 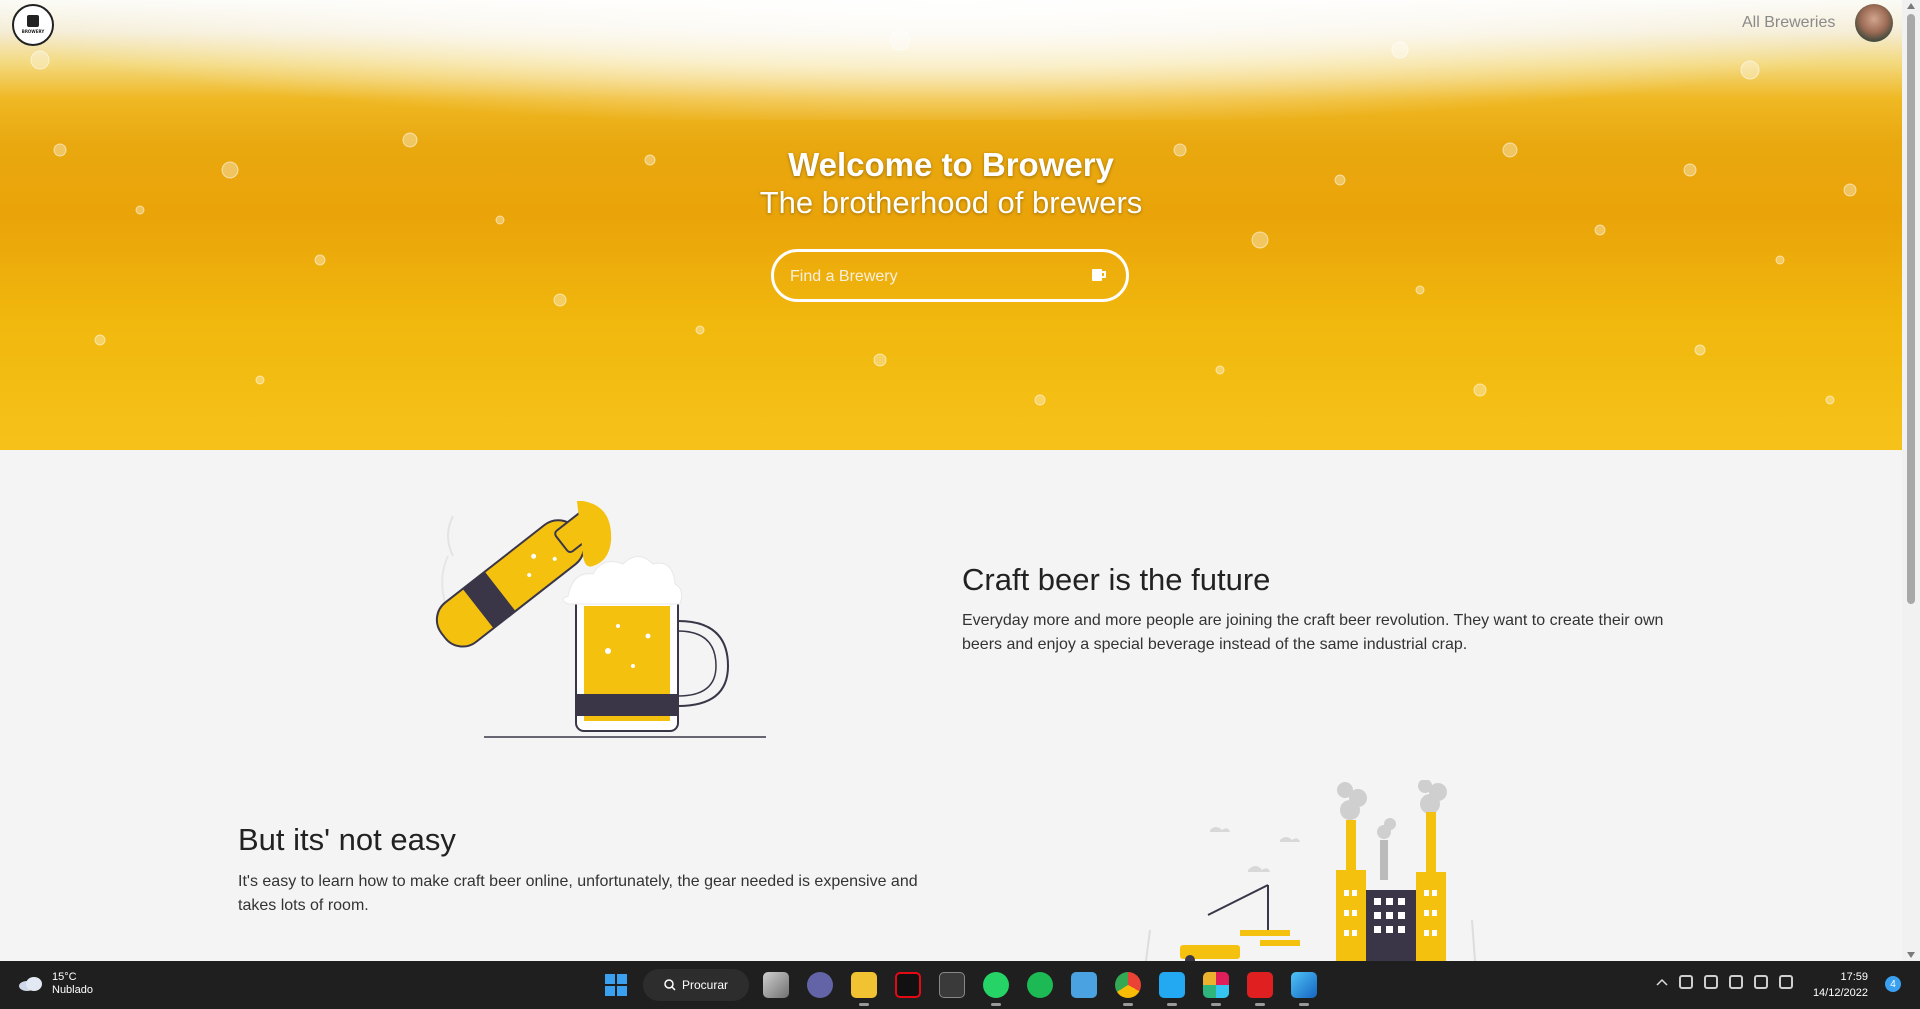 I want to click on system-tray, so click(x=1724, y=982).